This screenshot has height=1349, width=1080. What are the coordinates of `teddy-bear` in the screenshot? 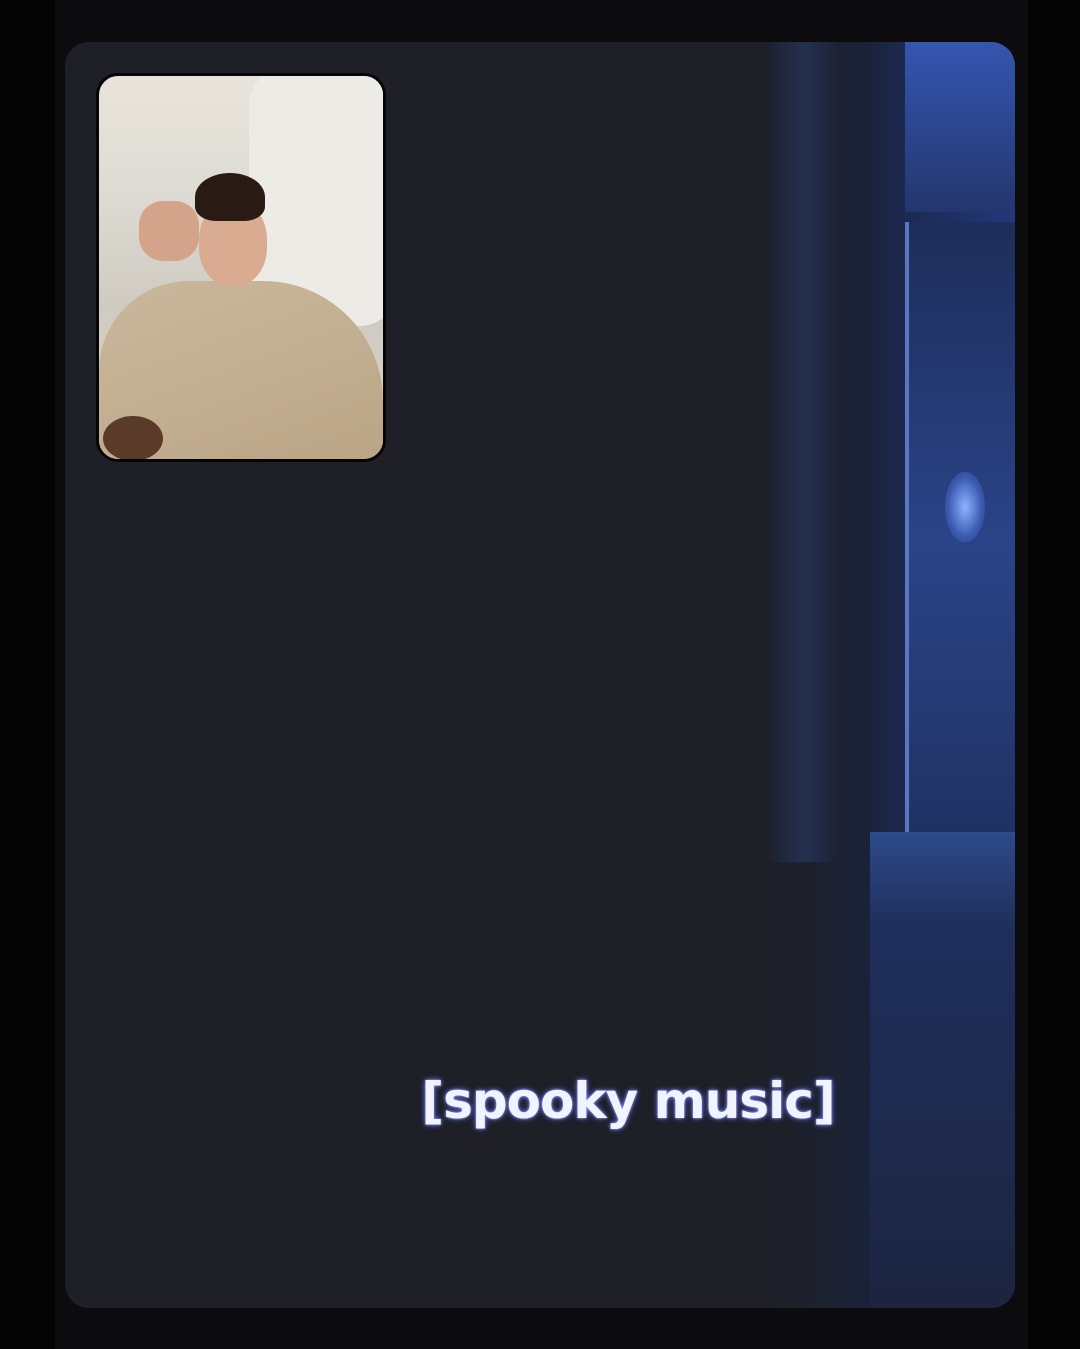 It's located at (133, 437).